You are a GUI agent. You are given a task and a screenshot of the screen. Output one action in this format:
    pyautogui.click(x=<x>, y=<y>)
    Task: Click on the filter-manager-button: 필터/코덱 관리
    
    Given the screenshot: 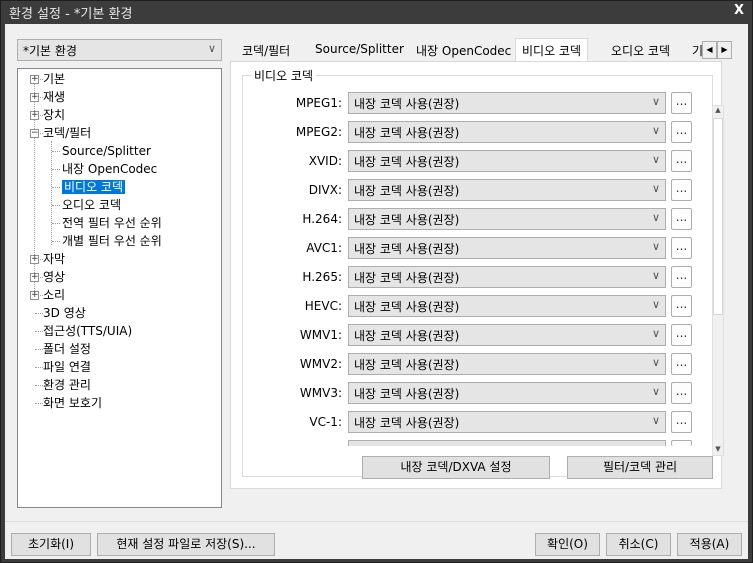 What is the action you would take?
    pyautogui.click(x=640, y=467)
    